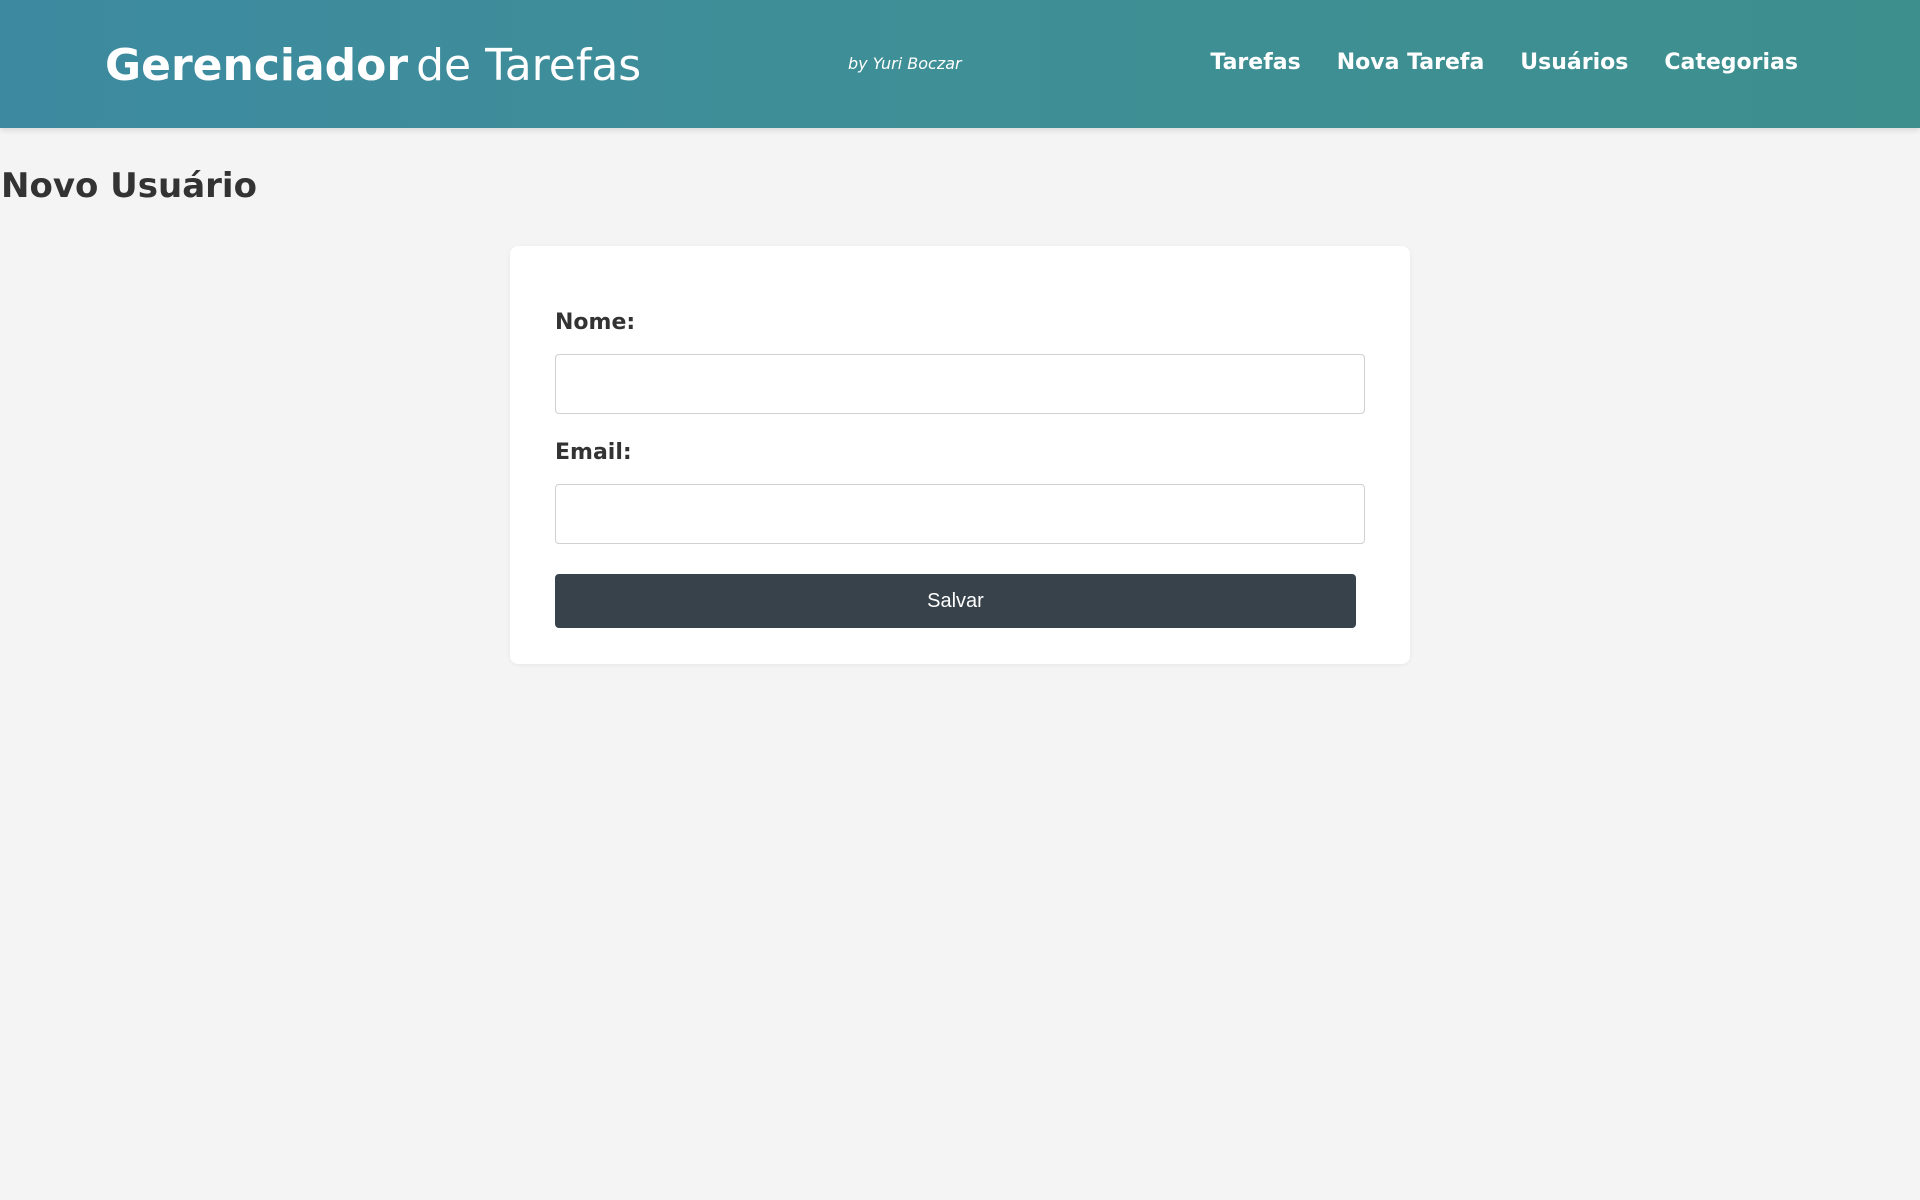  I want to click on app-brand: Gerenciador de Tarefas, so click(373, 66).